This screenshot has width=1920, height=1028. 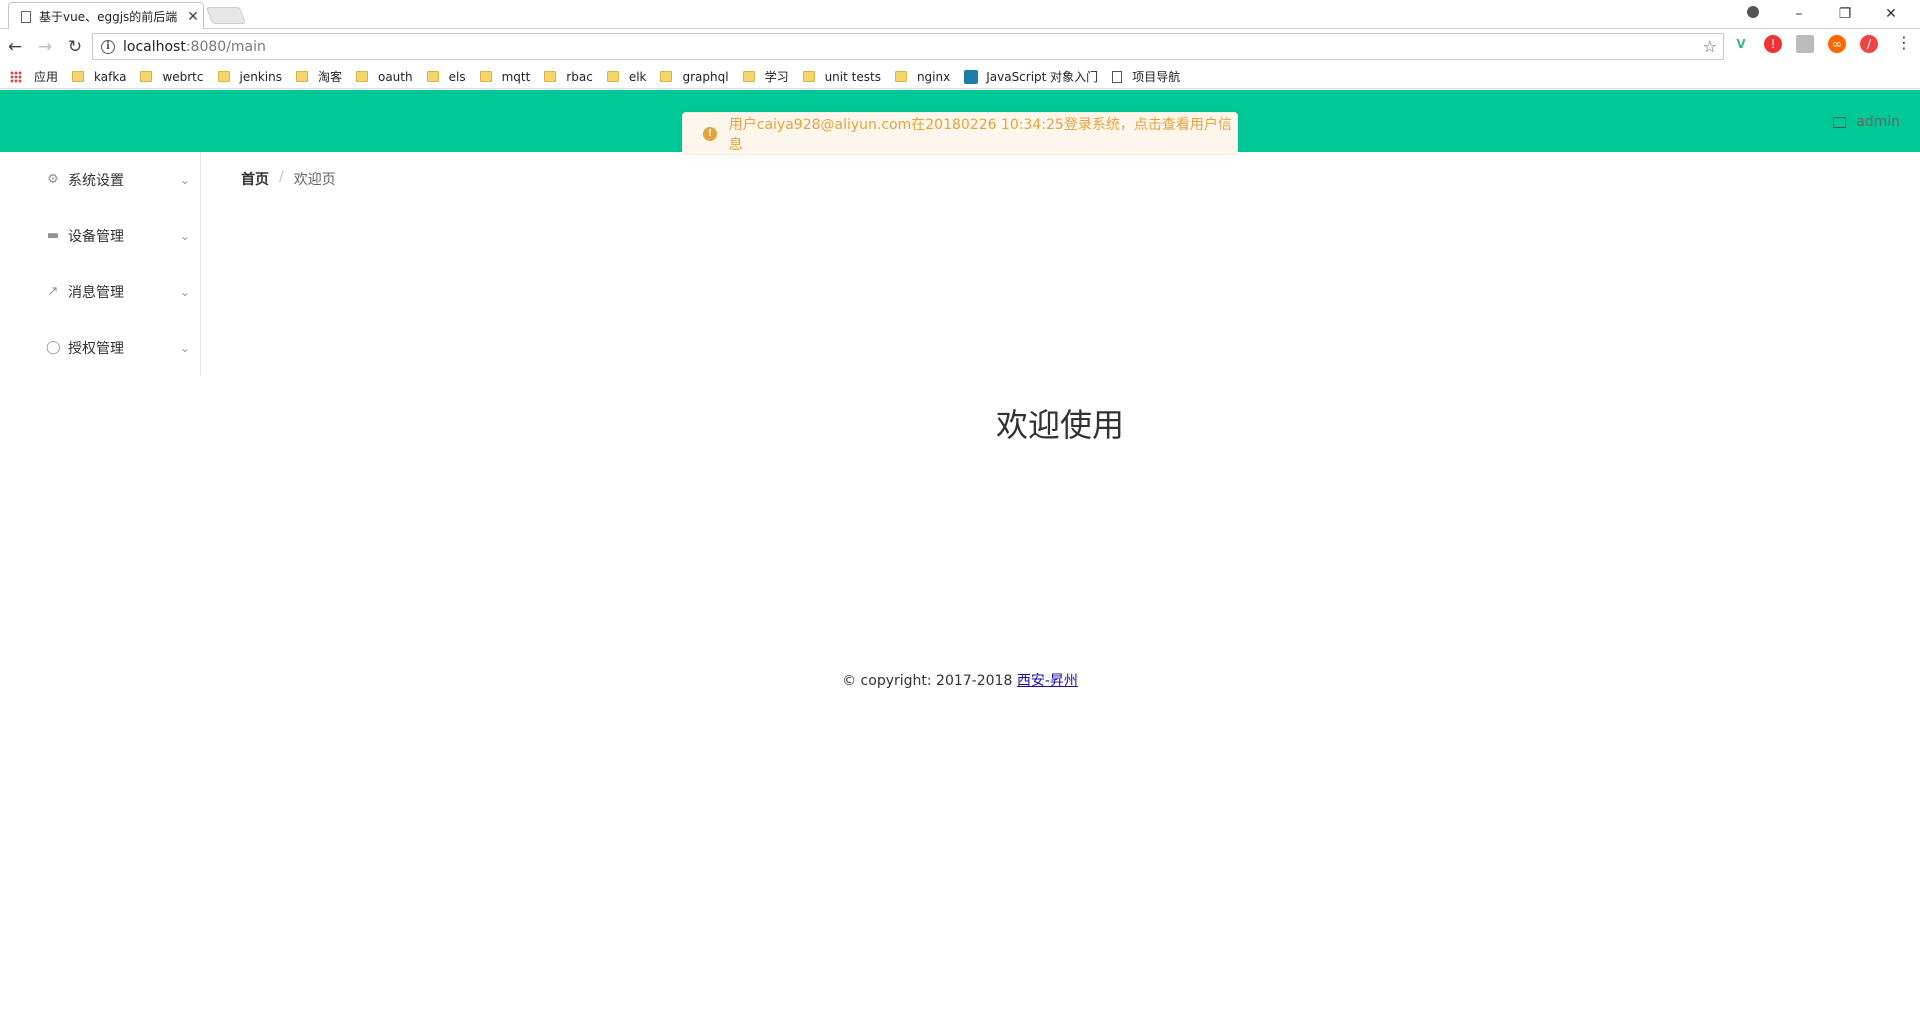 I want to click on url-path: :8080/main, so click(x=225, y=46).